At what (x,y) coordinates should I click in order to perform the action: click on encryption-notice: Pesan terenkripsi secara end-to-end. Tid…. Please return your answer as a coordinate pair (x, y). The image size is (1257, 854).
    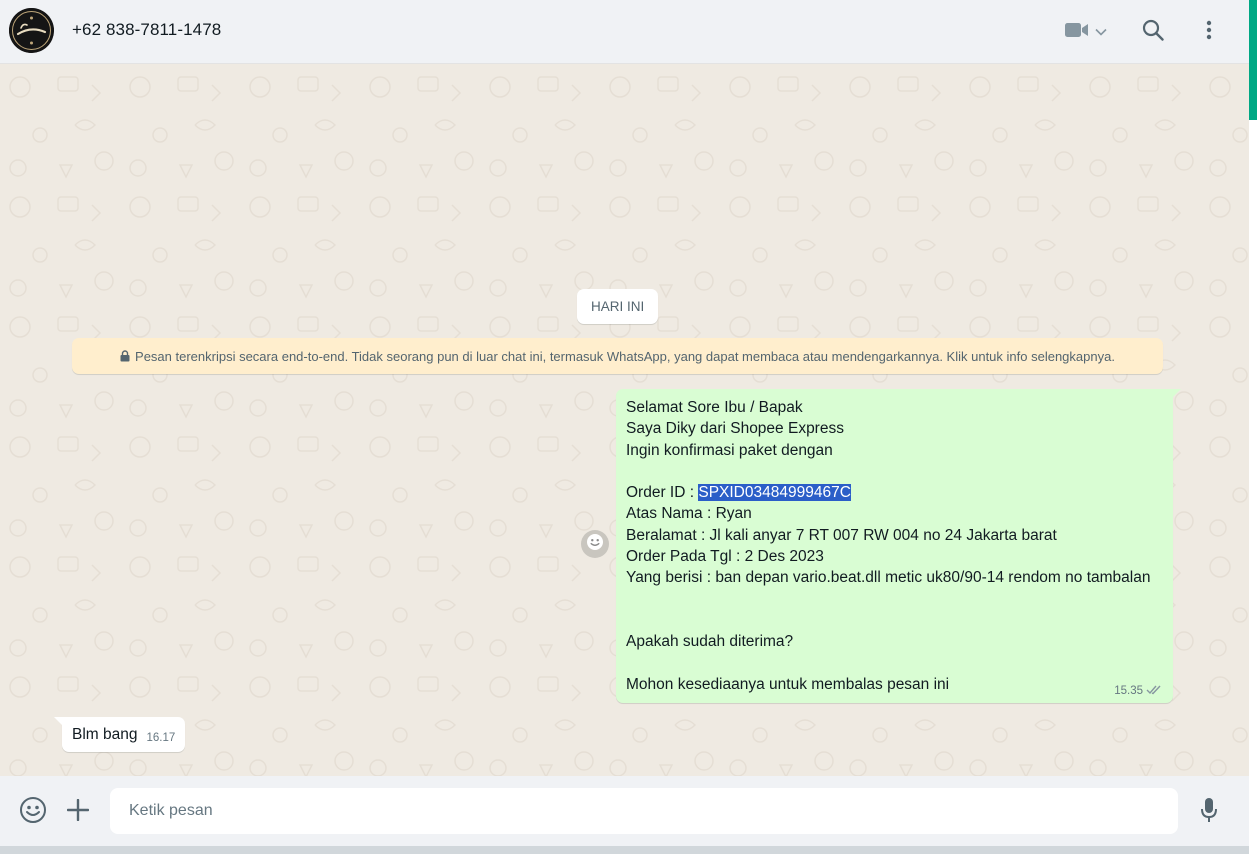
    Looking at the image, I should click on (617, 356).